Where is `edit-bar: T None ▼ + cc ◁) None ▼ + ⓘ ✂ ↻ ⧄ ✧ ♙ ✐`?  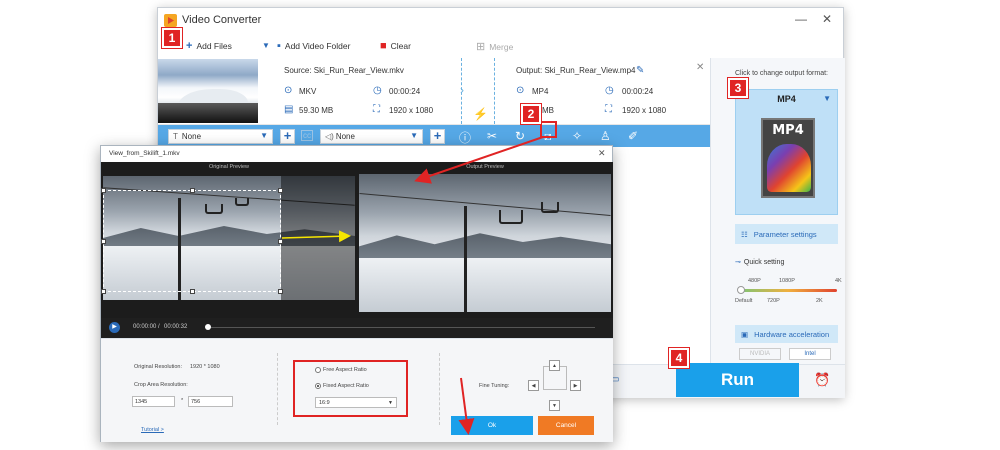
edit-bar: T None ▼ + cc ◁) None ▼ + ⓘ ✂ ↻ ⧄ ✧ ♙ ✐ is located at coordinates (434, 136).